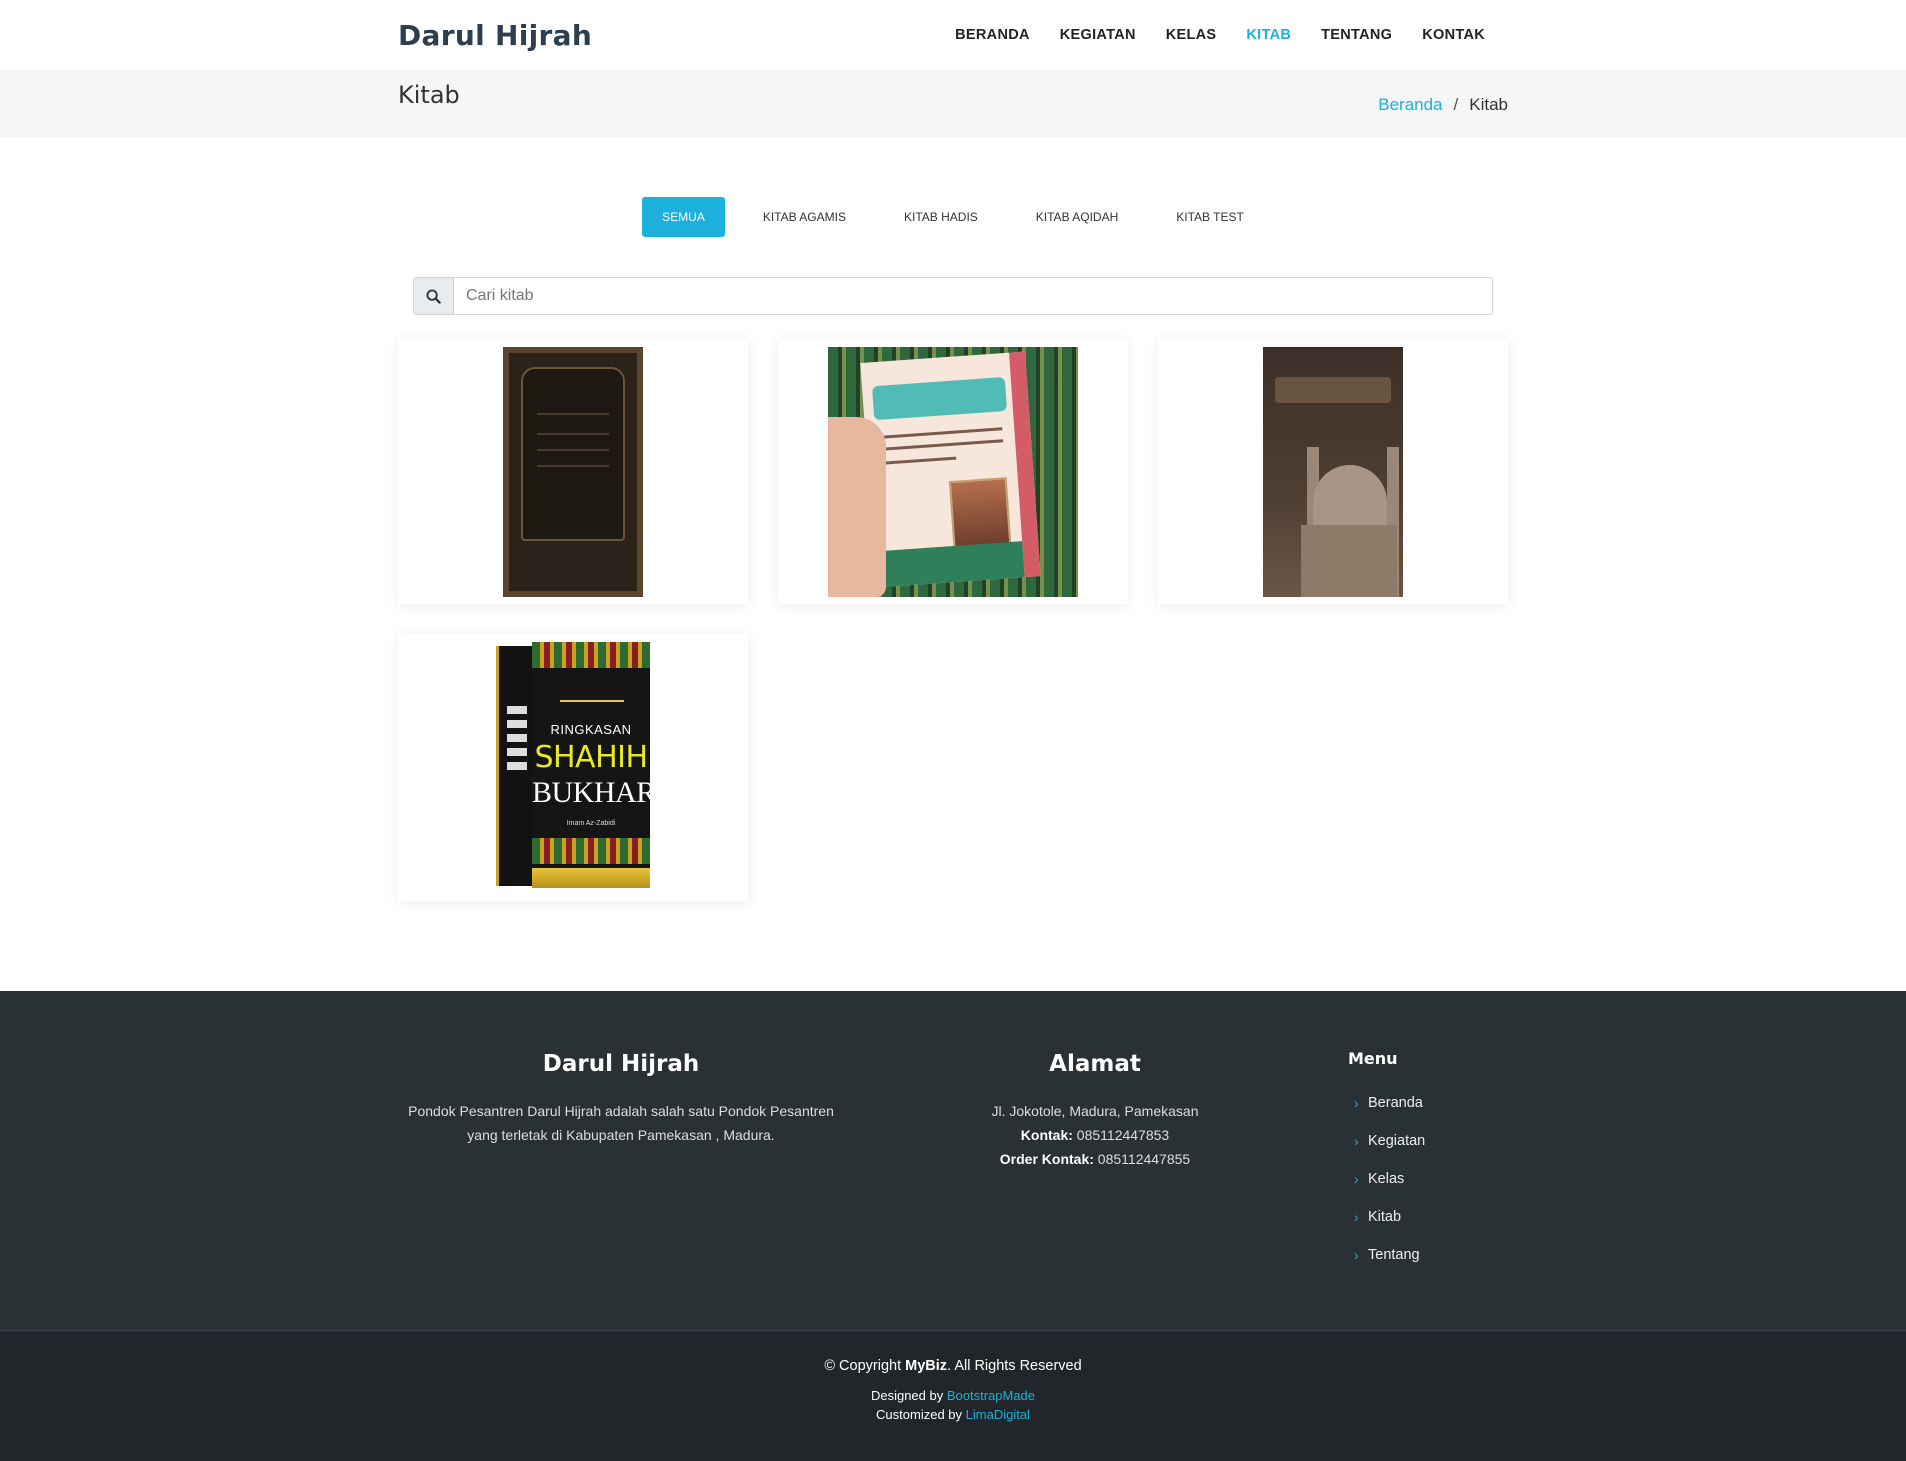 This screenshot has height=1461, width=1906. Describe the element at coordinates (591, 757) in the screenshot. I see `cover-text: SHAHIH` at that location.